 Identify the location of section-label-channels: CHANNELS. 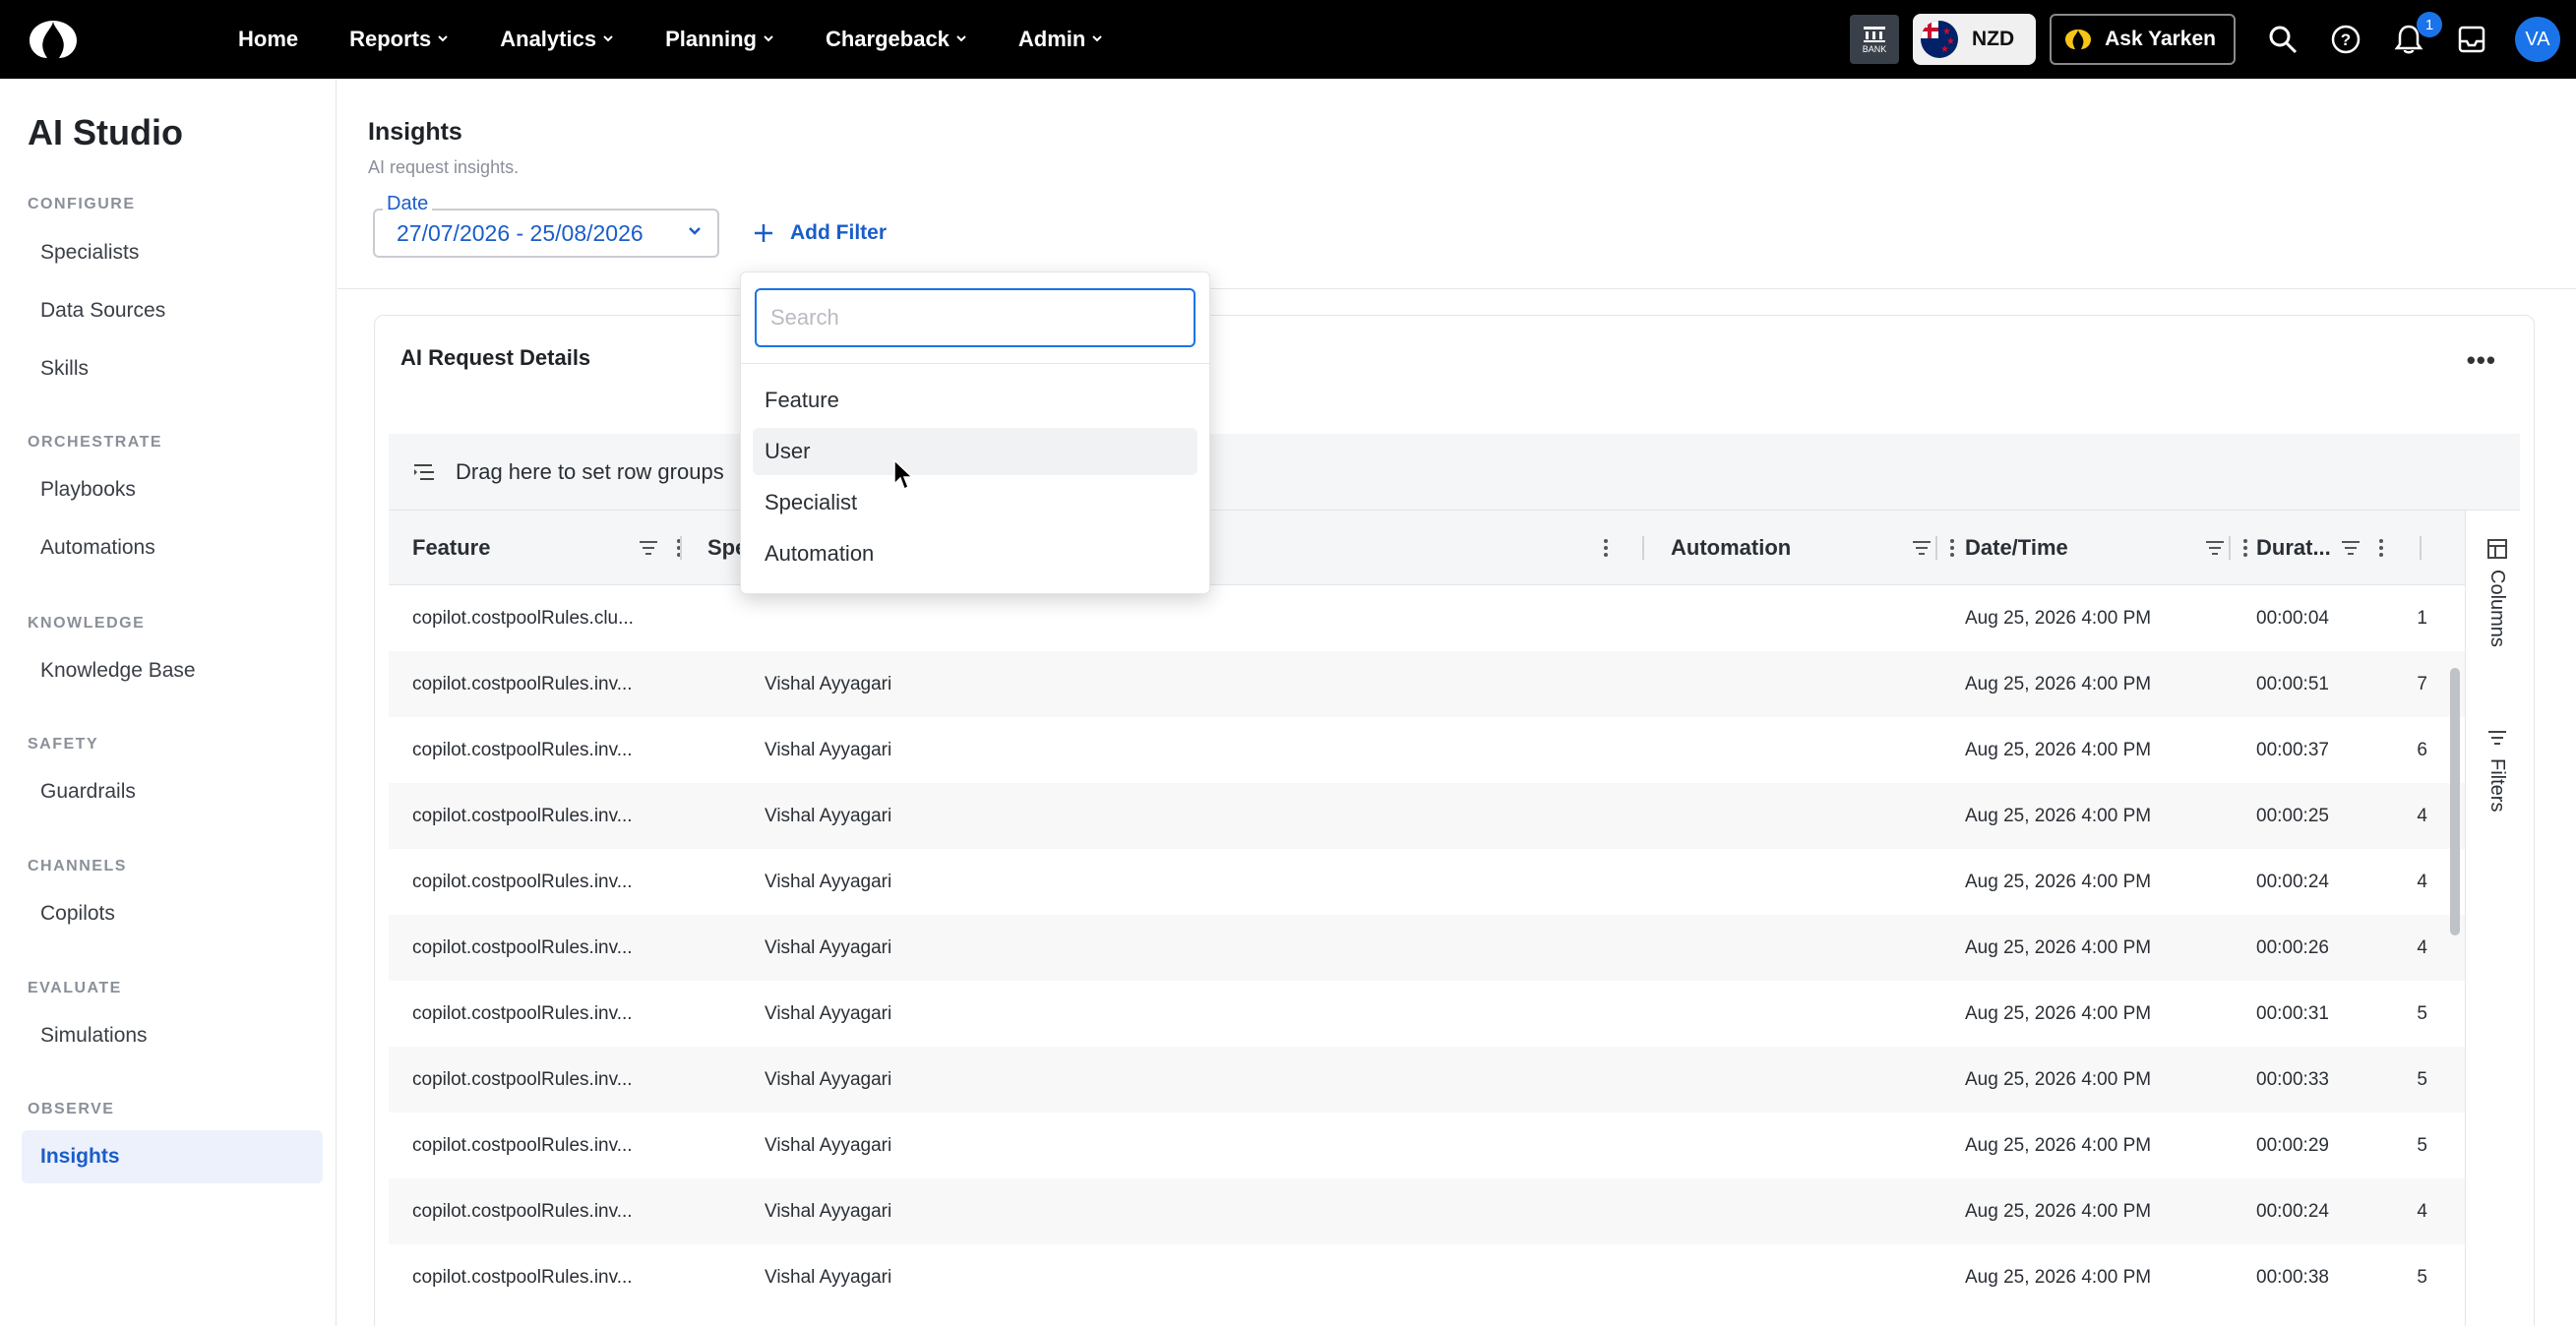
(77, 866).